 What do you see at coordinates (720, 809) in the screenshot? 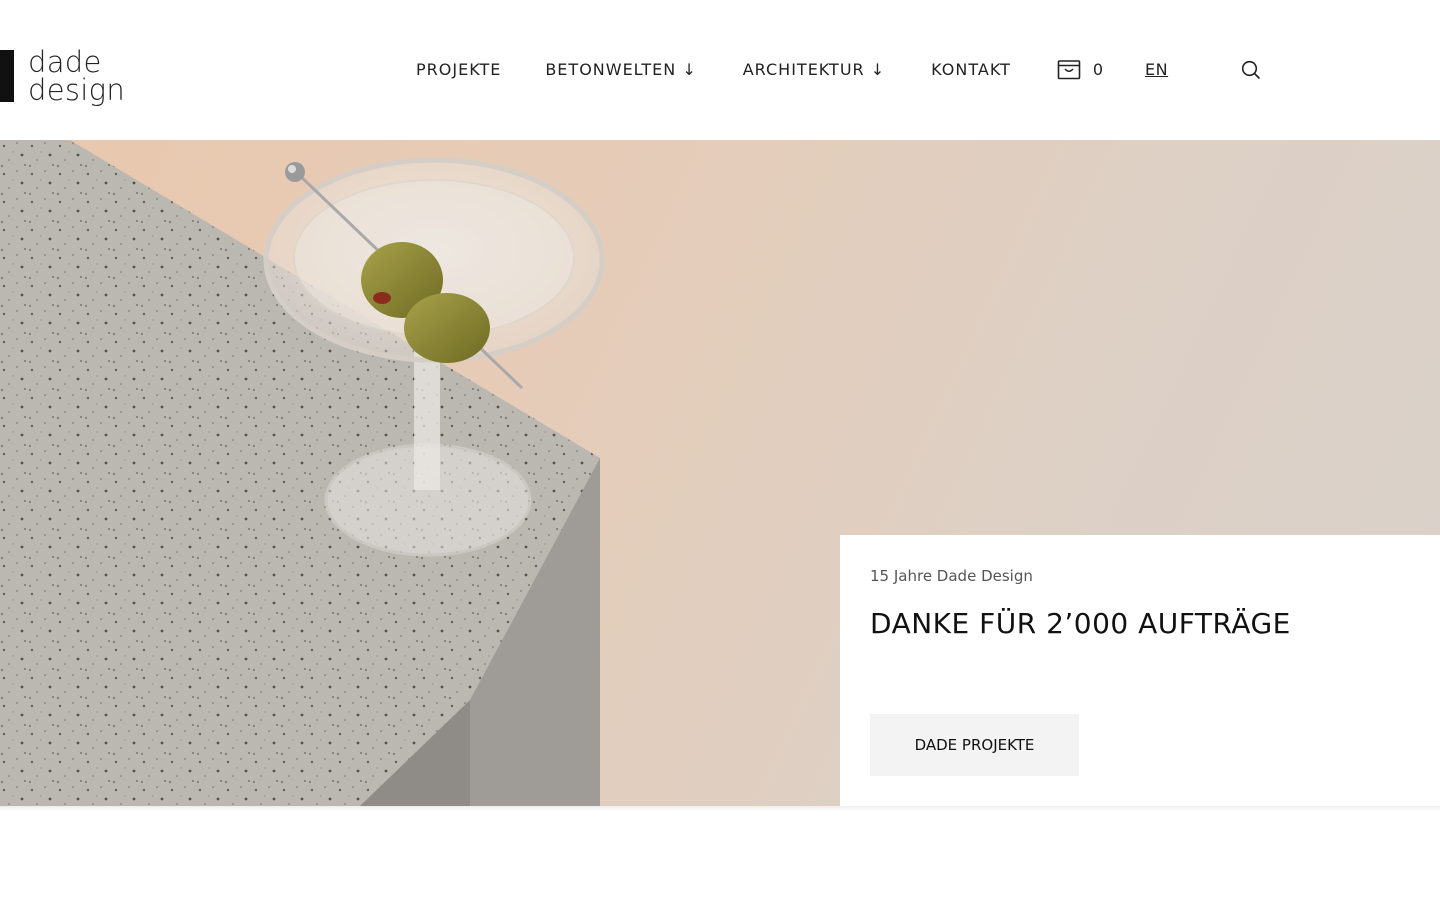
I see `hero-bottom-shadow` at bounding box center [720, 809].